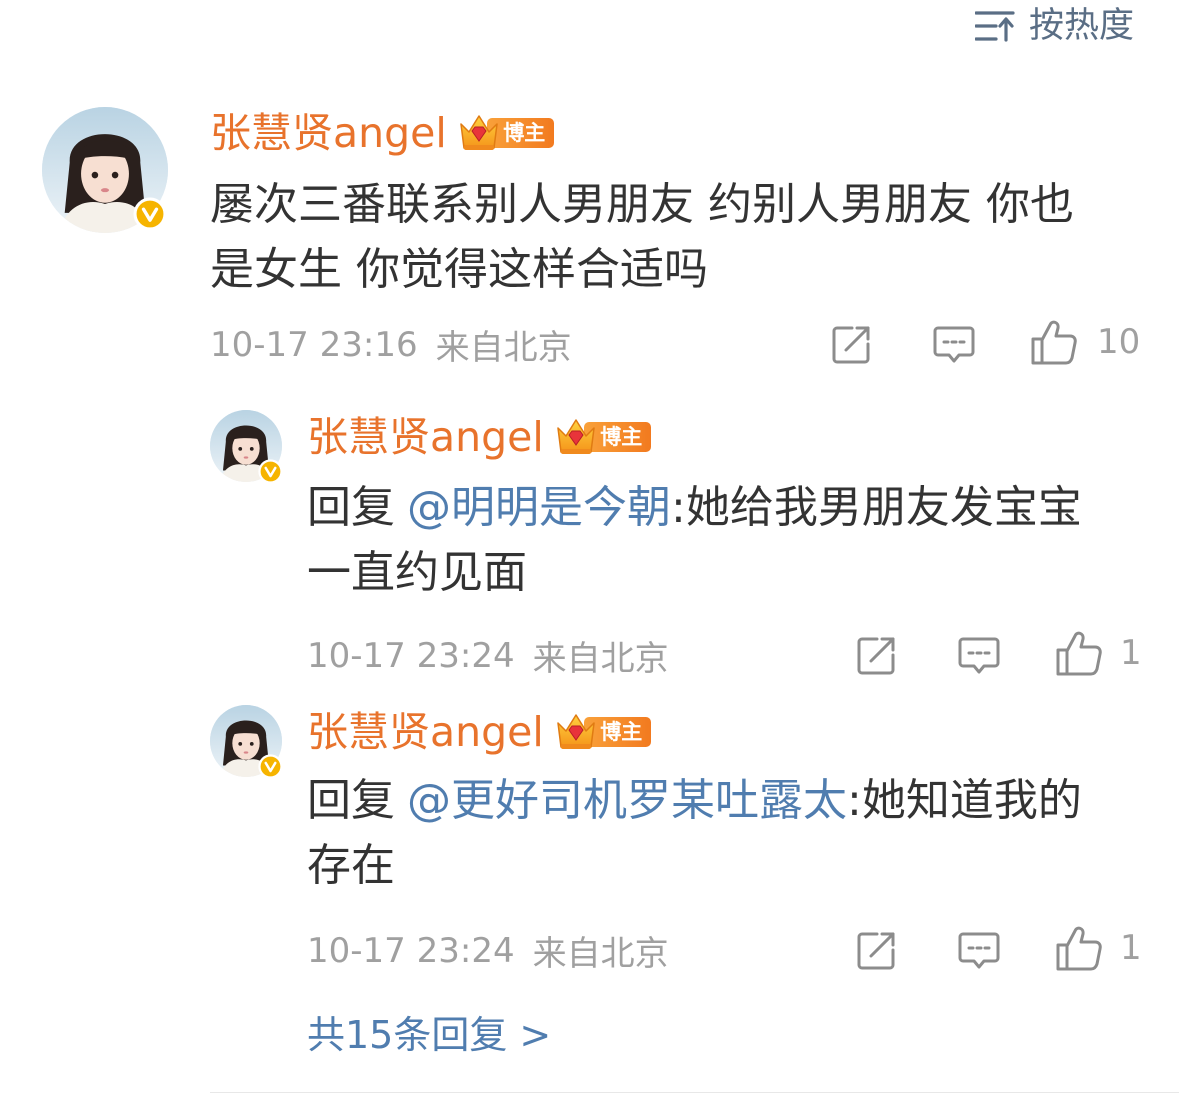  Describe the element at coordinates (694, 1092) in the screenshot. I see `divider` at that location.